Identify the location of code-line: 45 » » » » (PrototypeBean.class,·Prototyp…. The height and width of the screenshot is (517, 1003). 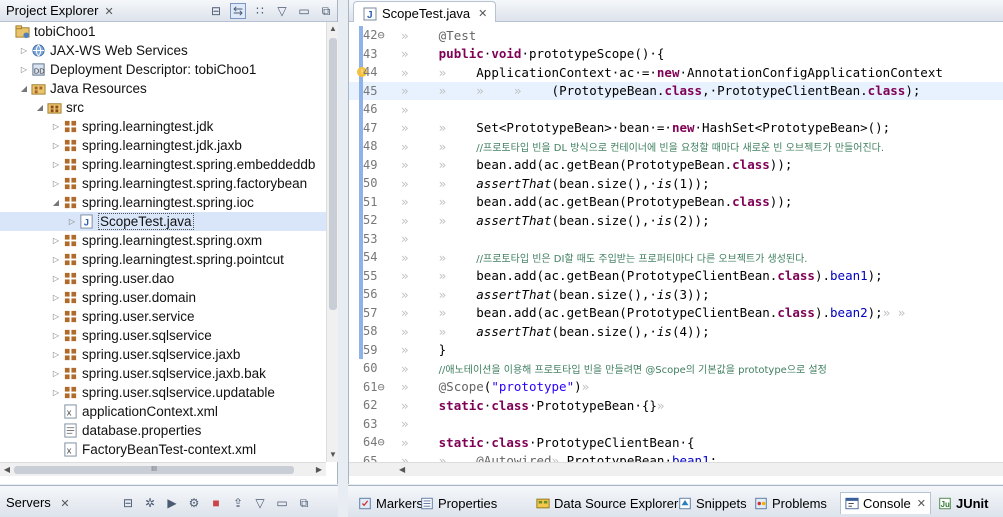
(676, 90).